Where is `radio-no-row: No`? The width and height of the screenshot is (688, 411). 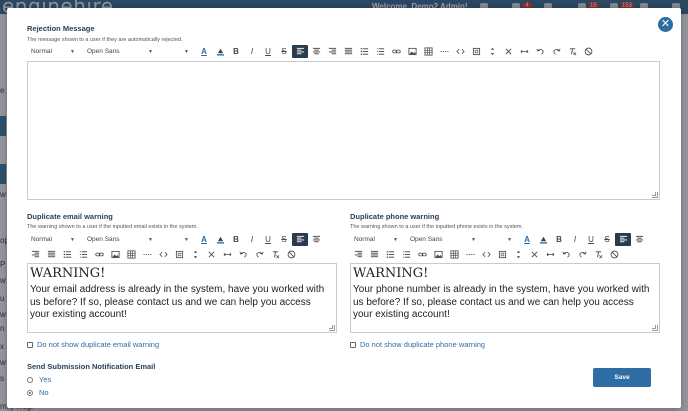 radio-no-row: No is located at coordinates (38, 392).